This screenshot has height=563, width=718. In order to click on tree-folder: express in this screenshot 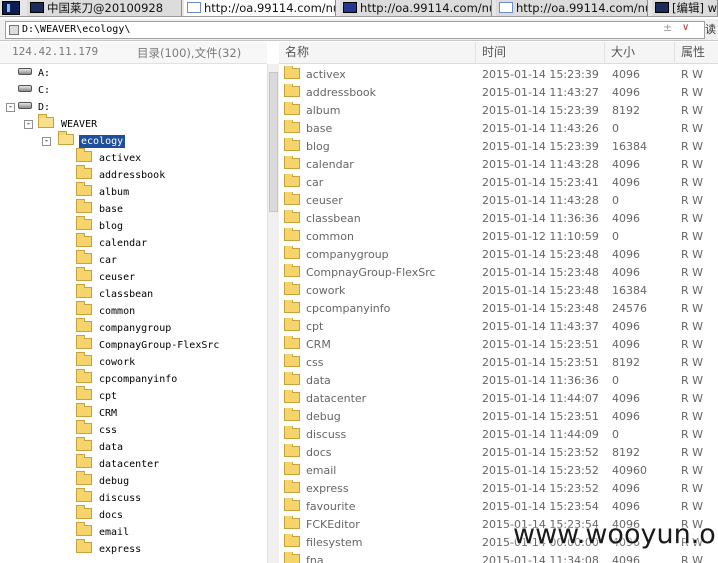, I will do `click(109, 548)`.